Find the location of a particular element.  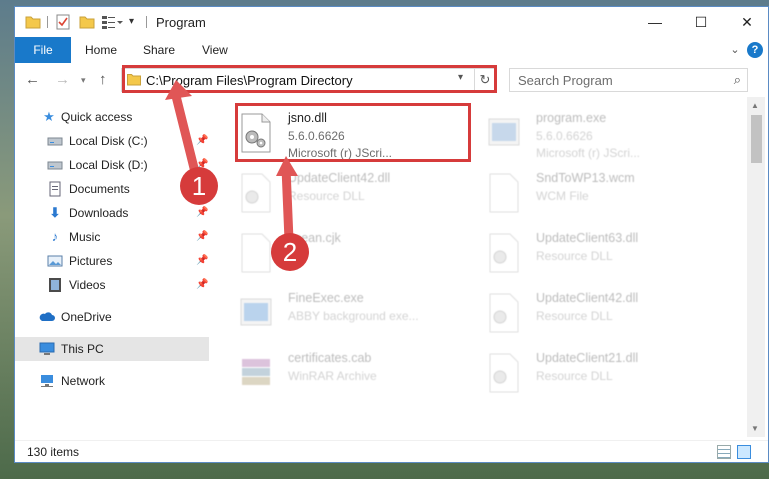

archive-icon is located at coordinates (256, 372).